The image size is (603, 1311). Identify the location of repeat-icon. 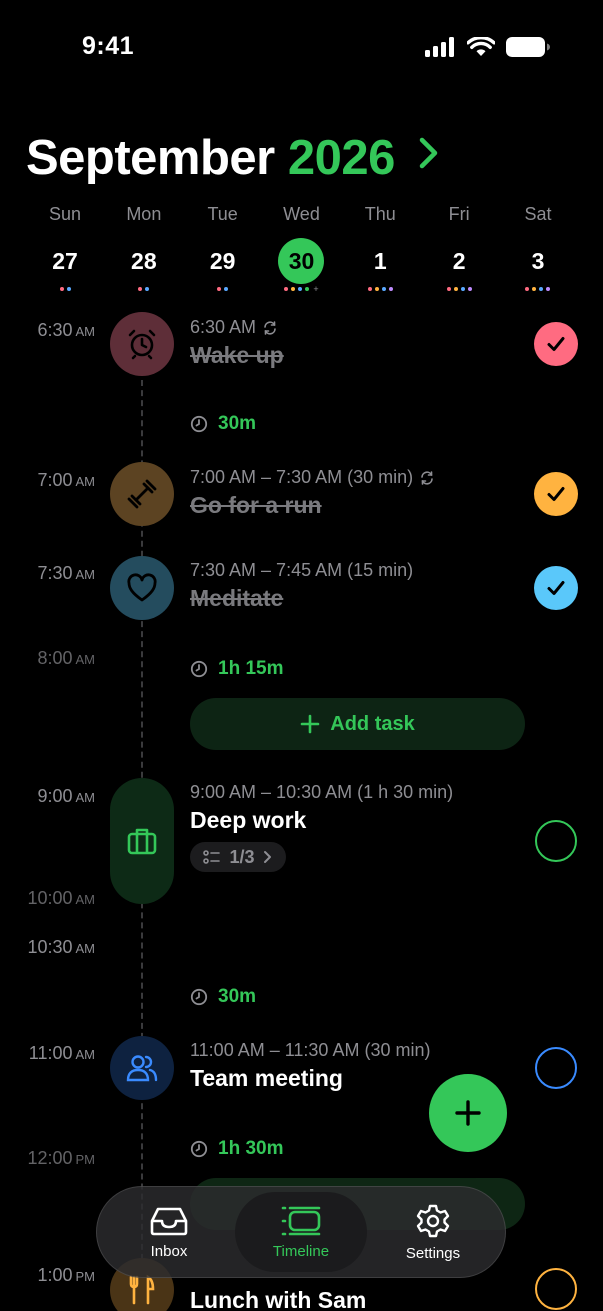
(270, 327).